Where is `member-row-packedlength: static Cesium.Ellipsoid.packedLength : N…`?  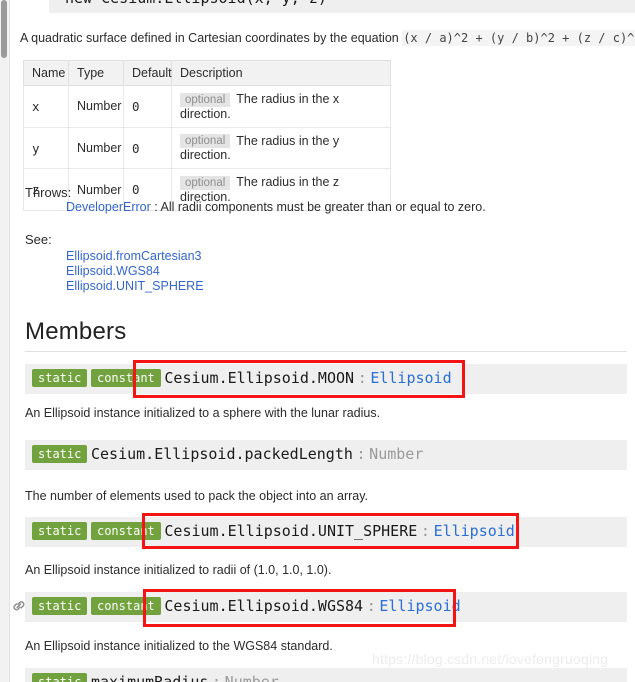
member-row-packedlength: static Cesium.Ellipsoid.packedLength : N… is located at coordinates (326, 455).